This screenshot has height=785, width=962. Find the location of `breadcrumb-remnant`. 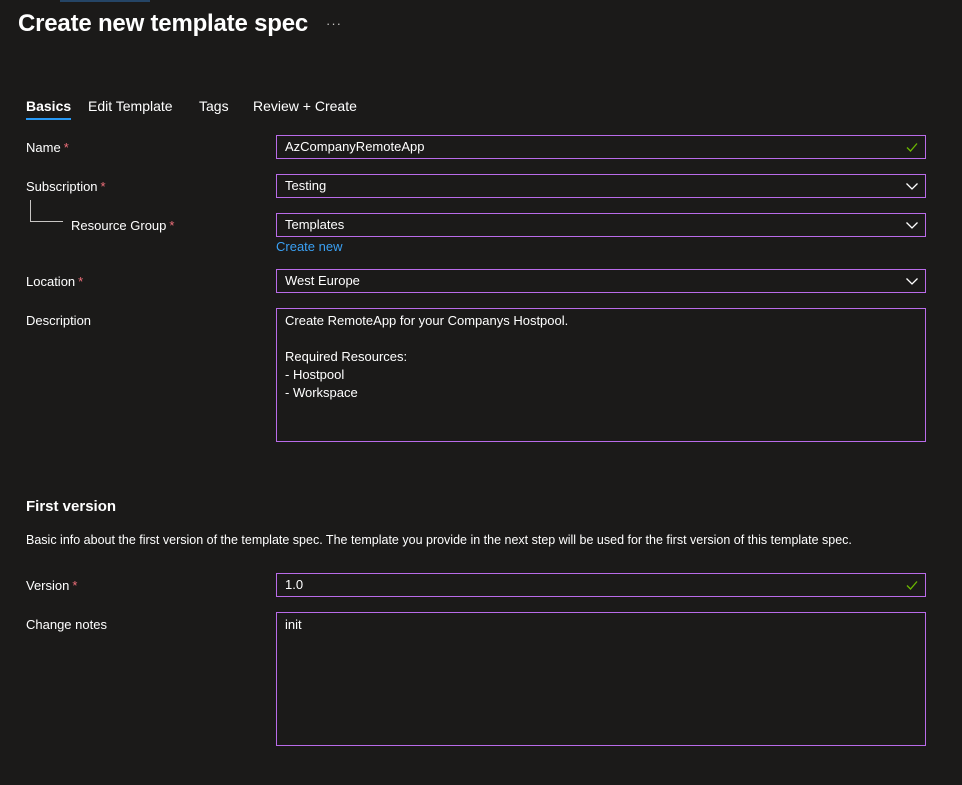

breadcrumb-remnant is located at coordinates (105, 1).